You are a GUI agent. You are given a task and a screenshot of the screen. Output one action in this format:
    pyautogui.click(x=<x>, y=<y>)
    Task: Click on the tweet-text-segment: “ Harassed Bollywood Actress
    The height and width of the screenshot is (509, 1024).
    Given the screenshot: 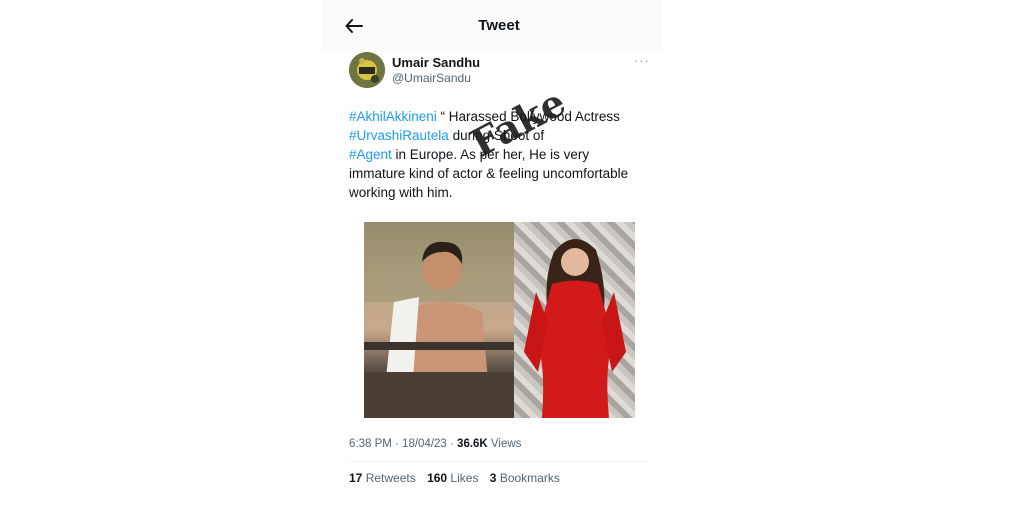 What is the action you would take?
    pyautogui.click(x=528, y=116)
    